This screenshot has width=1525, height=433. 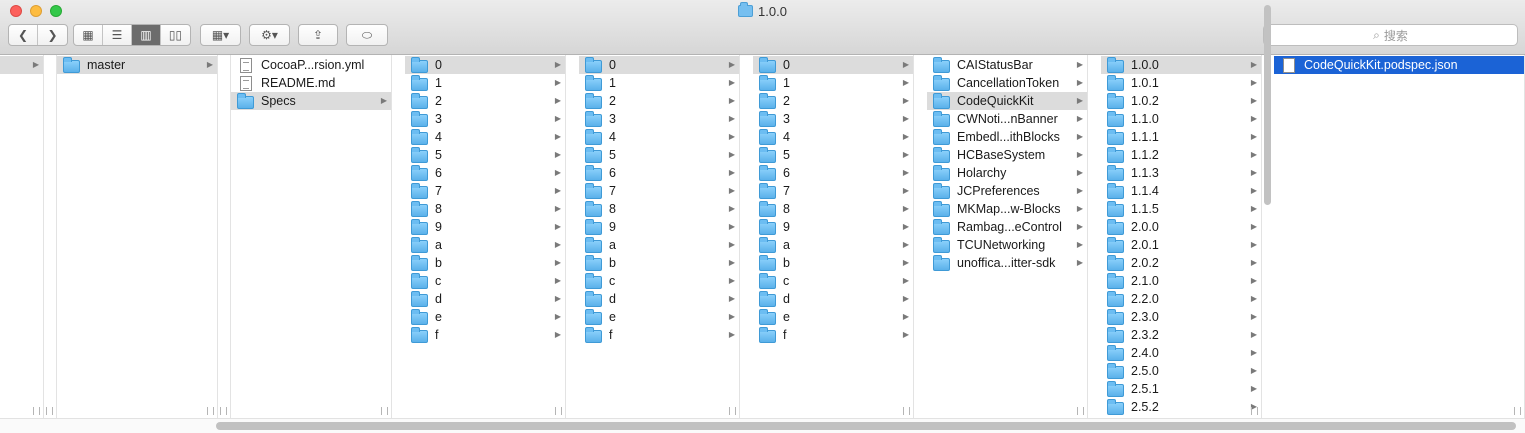 I want to click on list-item: HCBaseSystem ▶, so click(x=1007, y=155).